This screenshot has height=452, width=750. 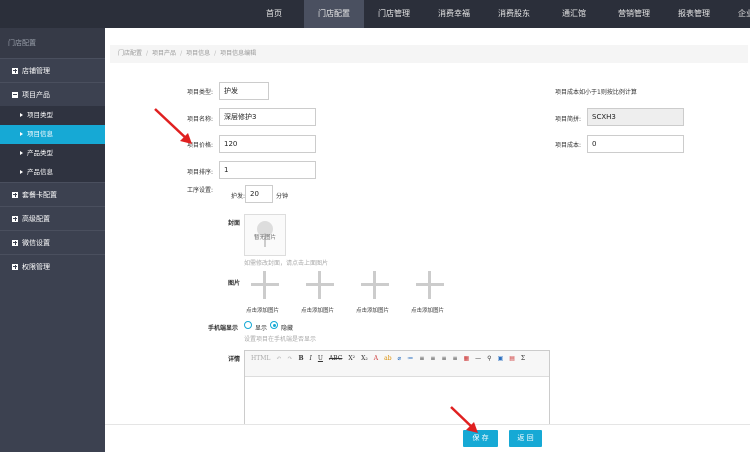 I want to click on mobile-show-label: 显示, so click(x=261, y=328).